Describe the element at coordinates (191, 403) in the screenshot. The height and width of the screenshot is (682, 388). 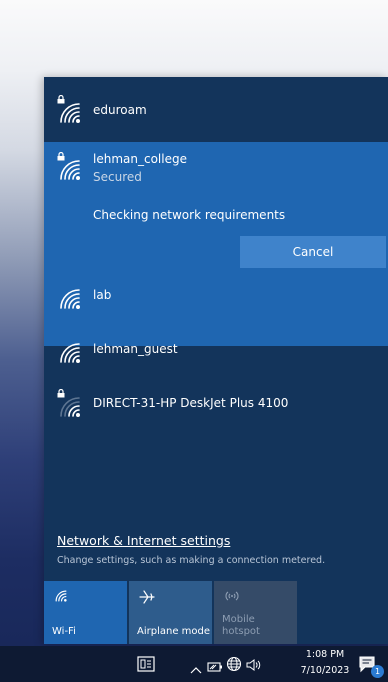
I see `network-name: DIRECT-31-HP DeskJet Plus 4100` at that location.